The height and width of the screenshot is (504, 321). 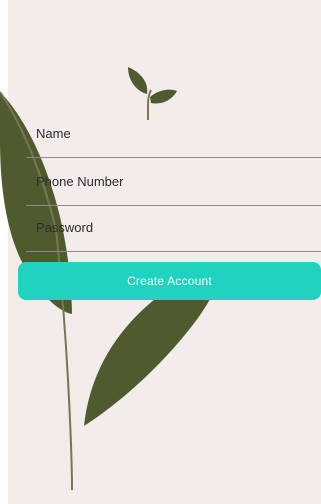 What do you see at coordinates (53, 133) in the screenshot?
I see `name-placeholder: Name` at bounding box center [53, 133].